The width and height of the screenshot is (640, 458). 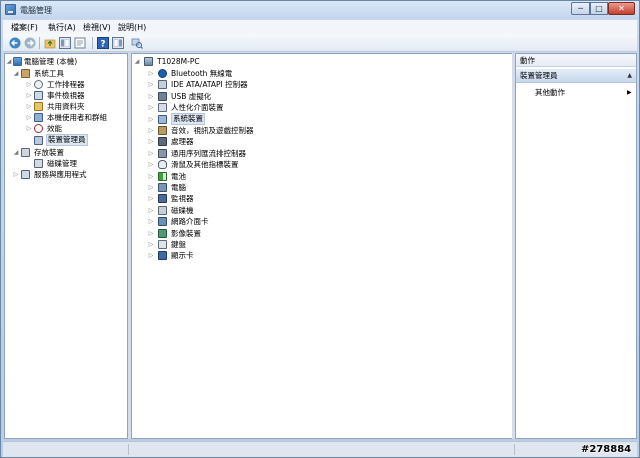 I want to click on tools-icon, so click(x=25, y=73).